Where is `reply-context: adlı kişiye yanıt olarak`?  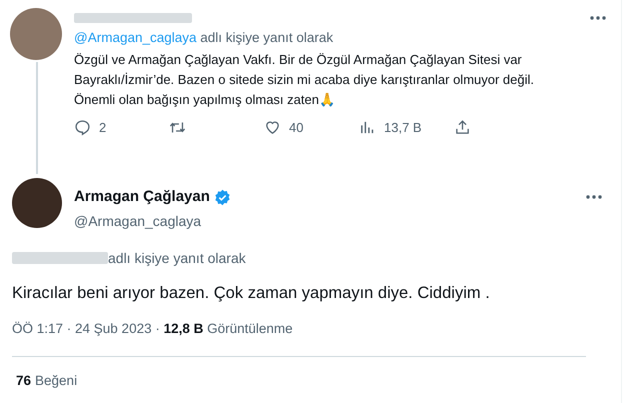
reply-context: adlı kişiye yanıt olarak is located at coordinates (177, 258).